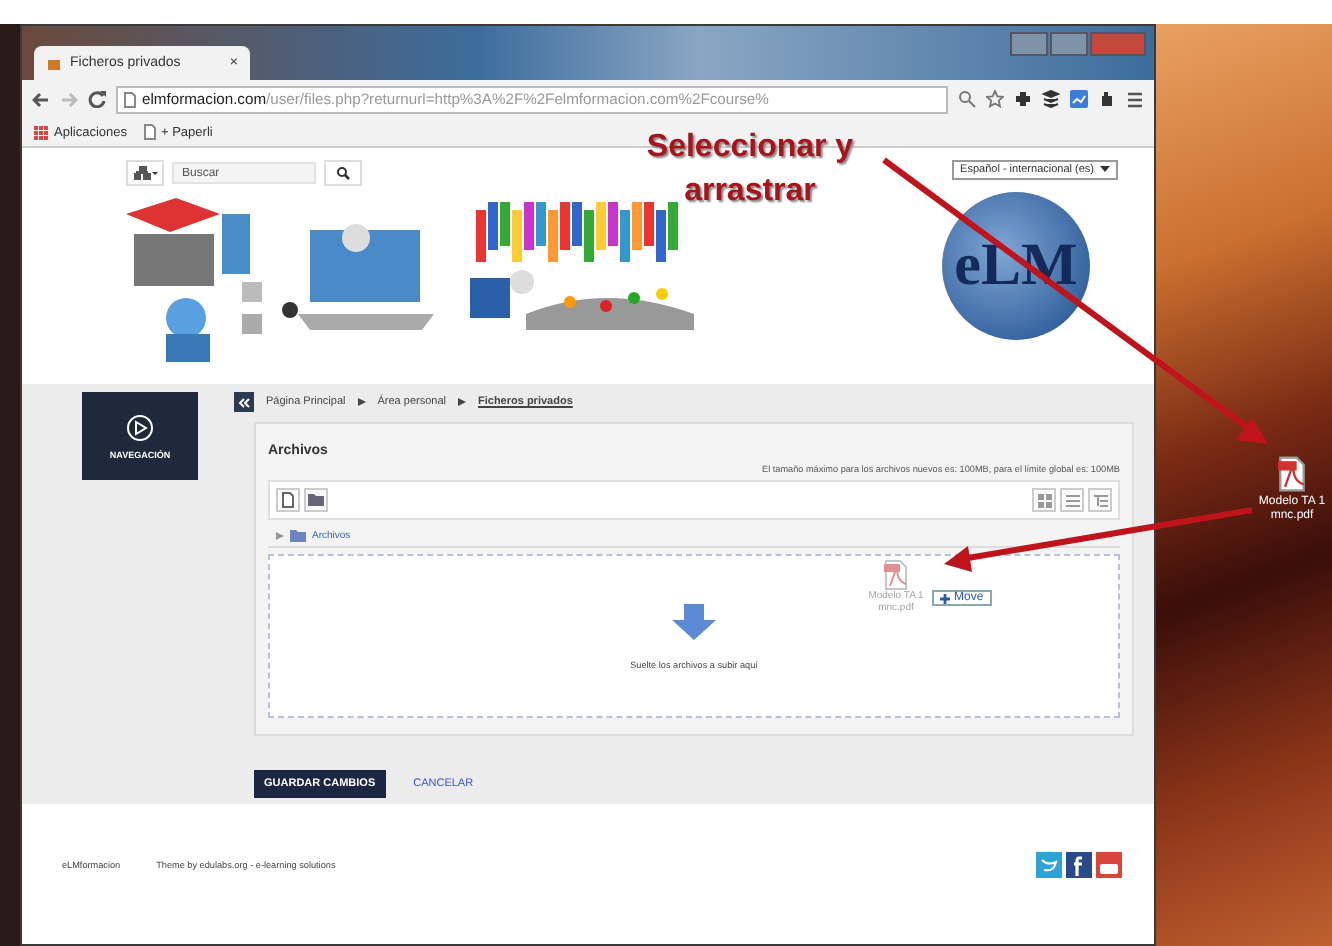 This screenshot has width=1332, height=946. Describe the element at coordinates (41, 99) in the screenshot. I see `back-icon` at that location.